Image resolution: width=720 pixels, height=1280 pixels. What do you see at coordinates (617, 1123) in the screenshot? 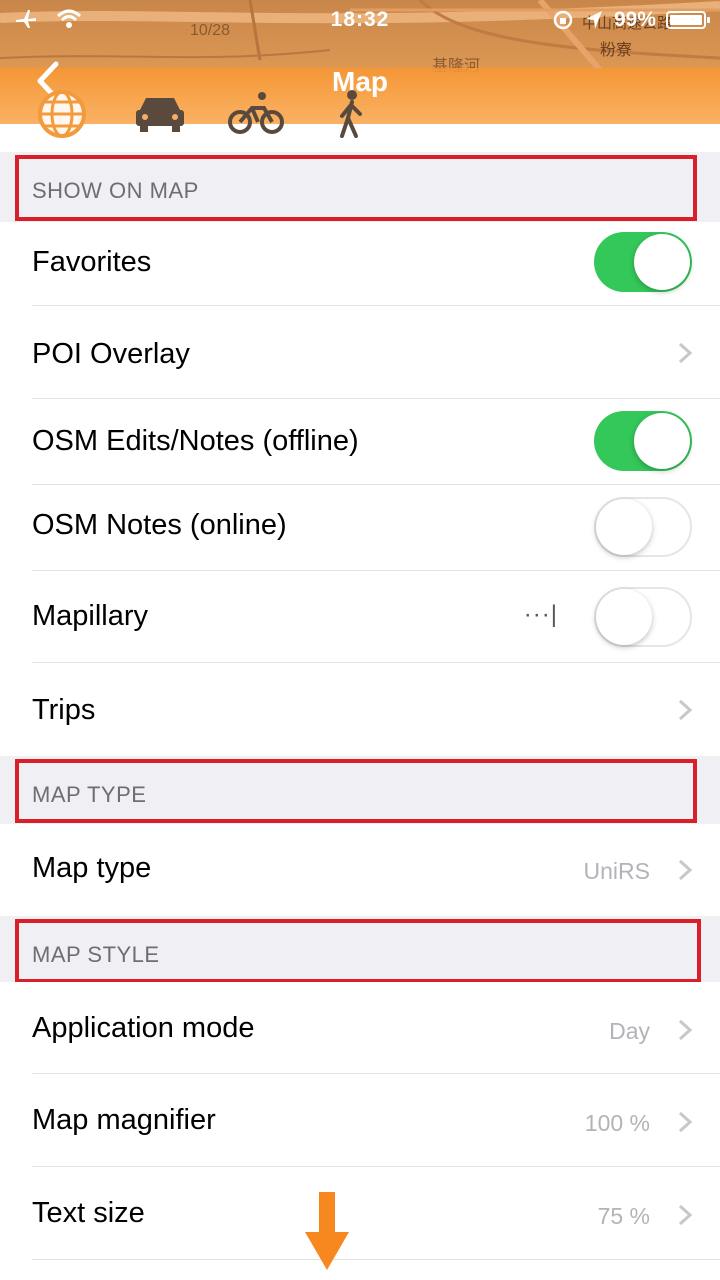
I see `map-magnifier-value: 100 %` at bounding box center [617, 1123].